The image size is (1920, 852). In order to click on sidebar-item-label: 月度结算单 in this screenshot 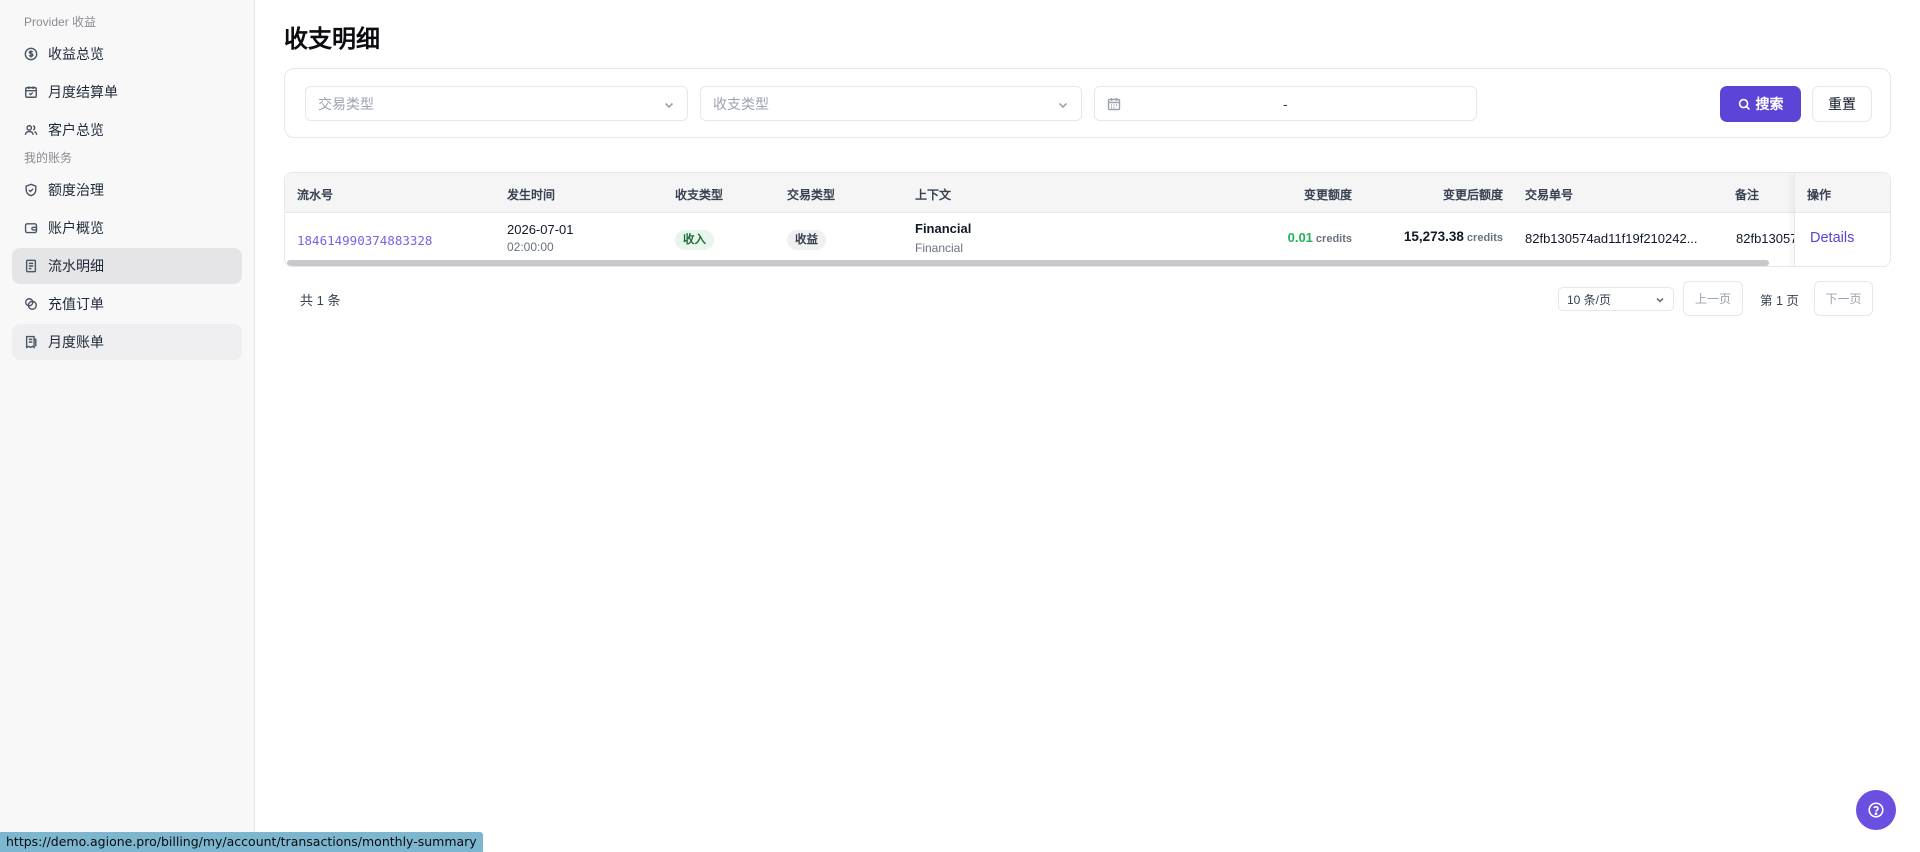, I will do `click(83, 92)`.